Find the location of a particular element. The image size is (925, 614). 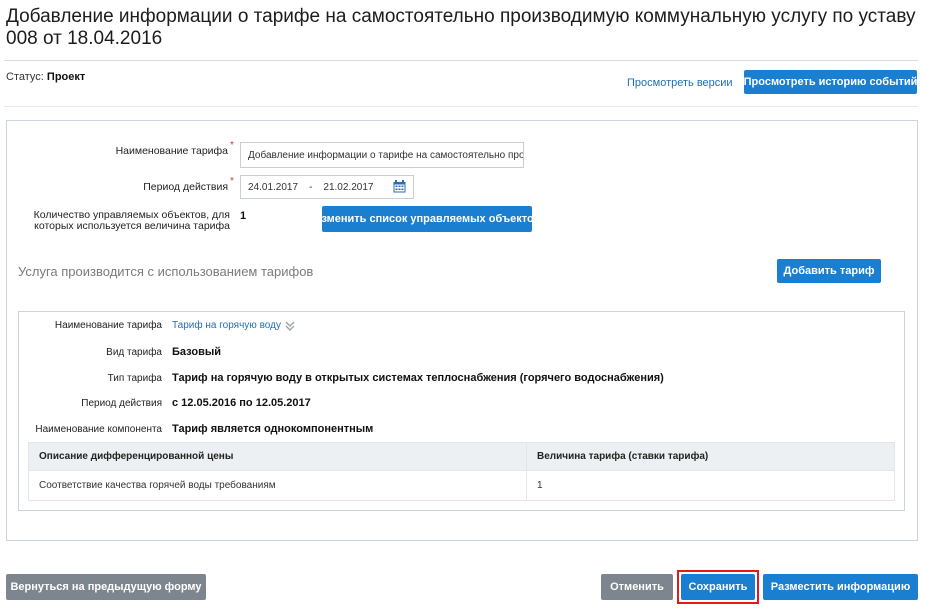

period-input: 24.01.2017 - 21.02.2017 is located at coordinates (327, 187).